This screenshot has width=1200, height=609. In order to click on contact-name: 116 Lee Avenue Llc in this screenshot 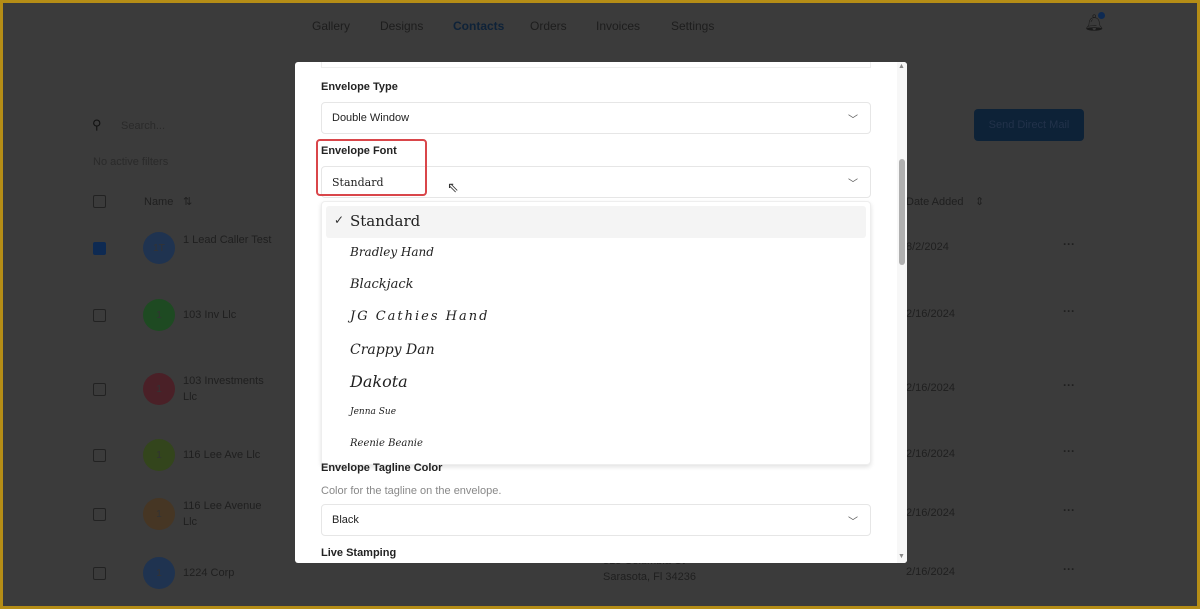, I will do `click(230, 514)`.